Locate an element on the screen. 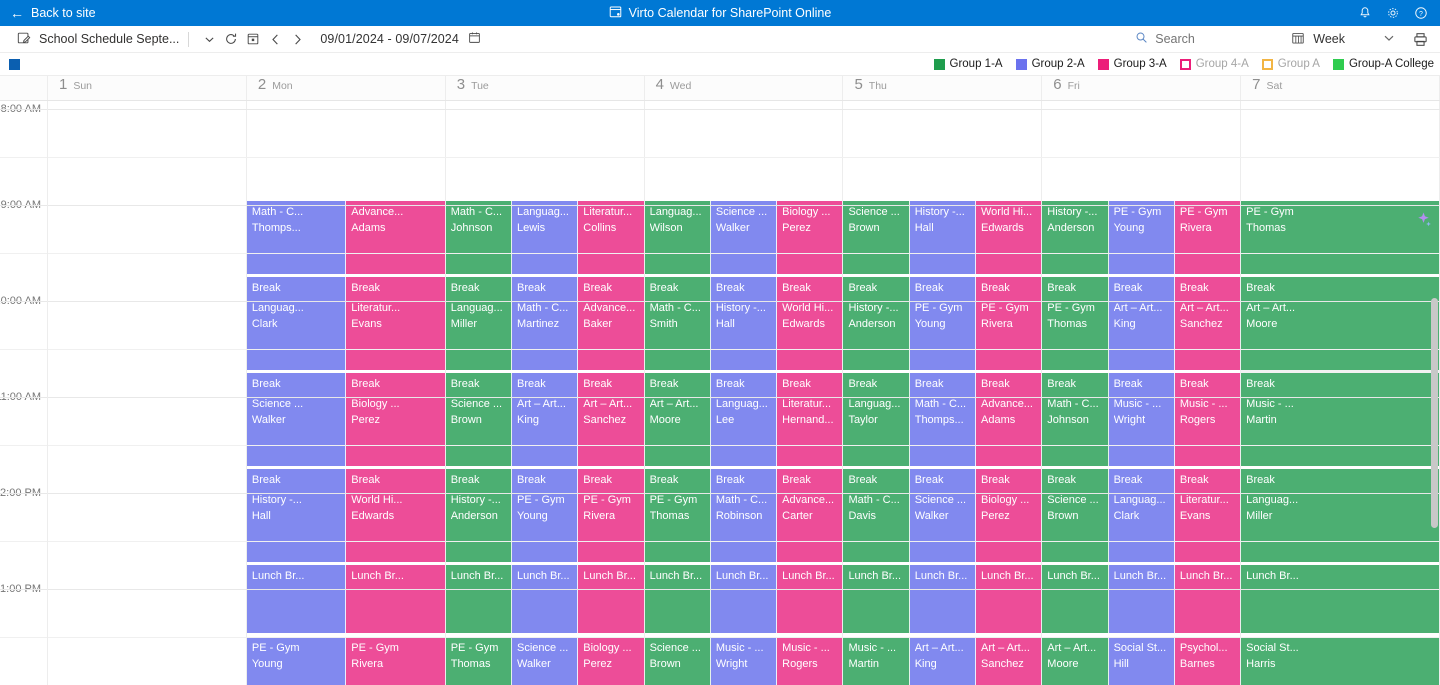 Image resolution: width=1440 pixels, height=685 pixels. previous-week-button is located at coordinates (275, 39).